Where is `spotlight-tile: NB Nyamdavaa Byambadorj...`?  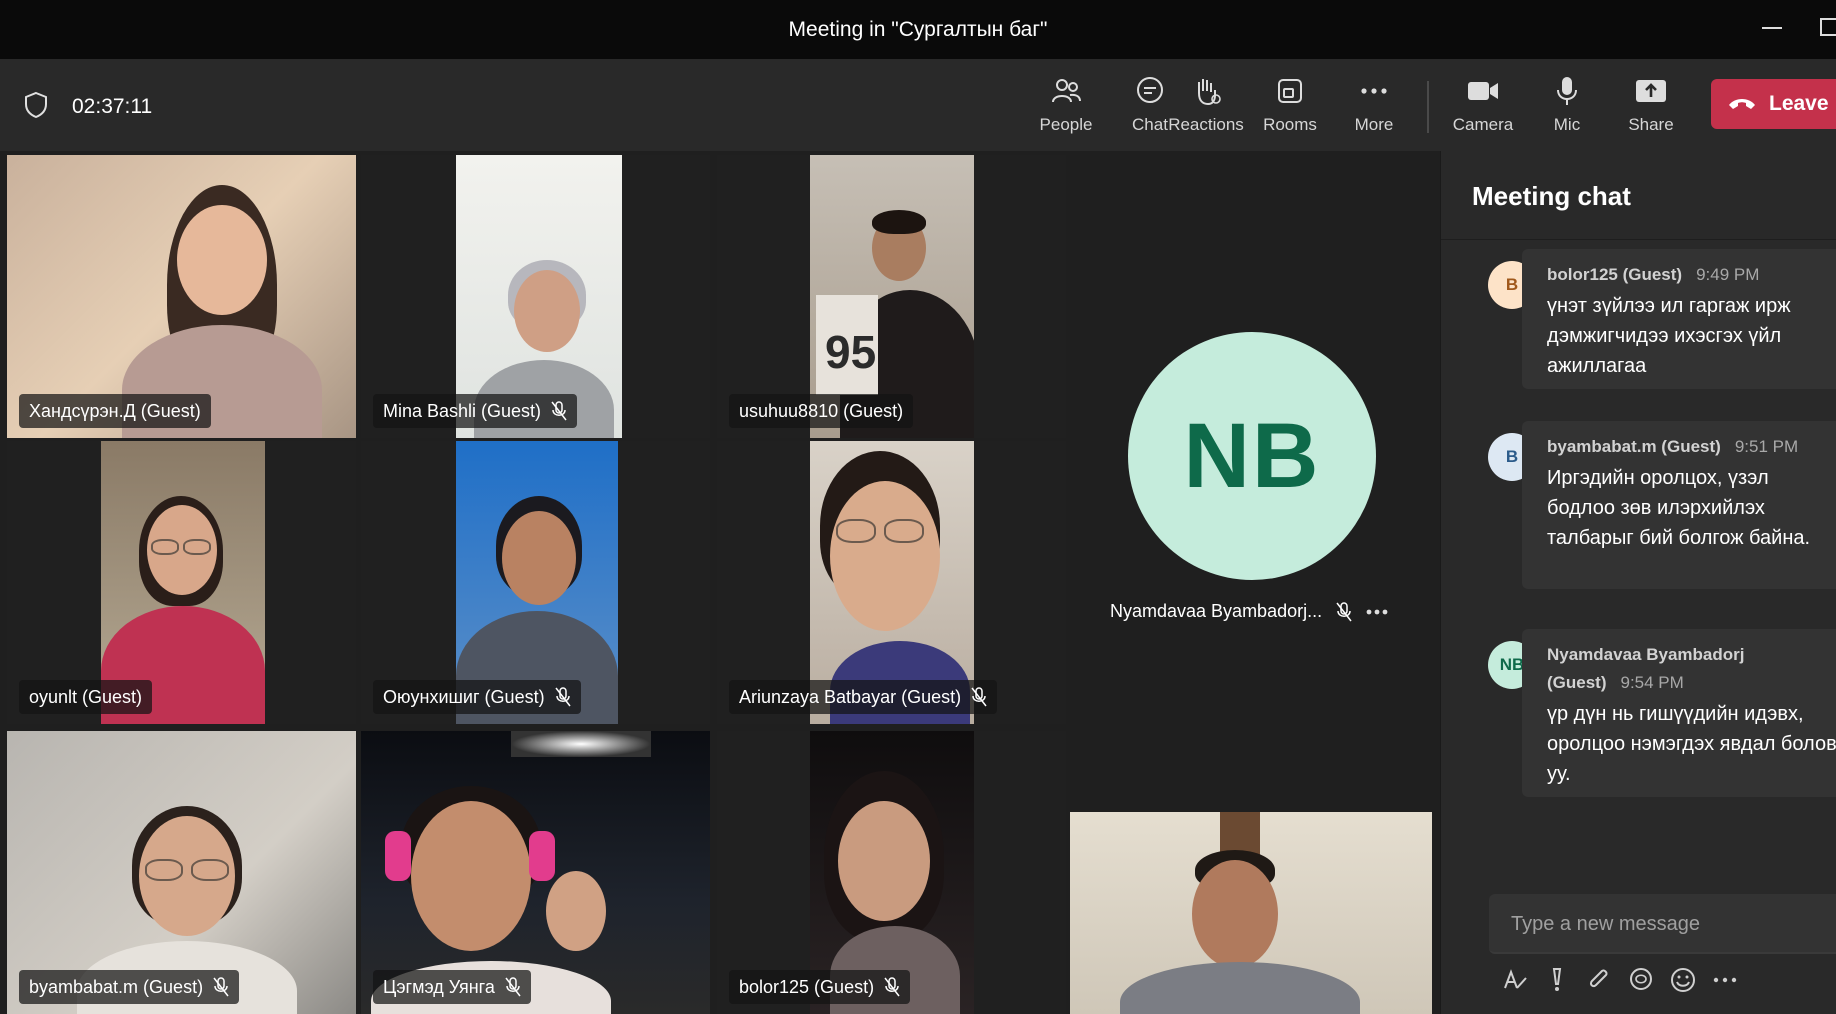 spotlight-tile: NB Nyamdavaa Byambadorj... is located at coordinates (1255, 478).